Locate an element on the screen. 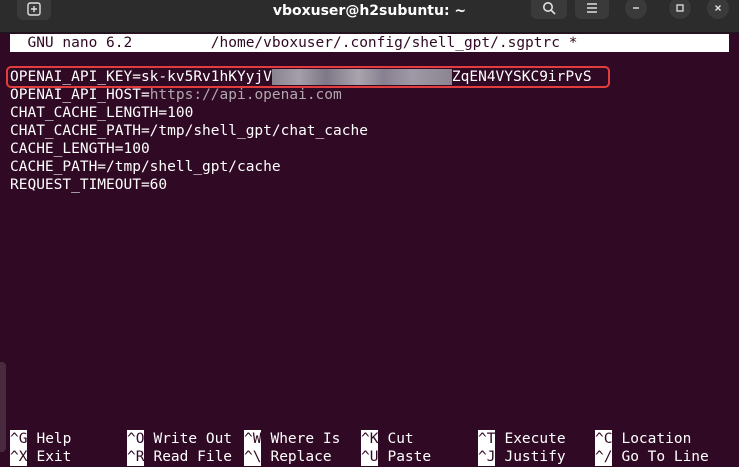 The image size is (739, 467). editor-line-api-host: OPENAI_API_HOST=https://api.openai.com is located at coordinates (301, 95).